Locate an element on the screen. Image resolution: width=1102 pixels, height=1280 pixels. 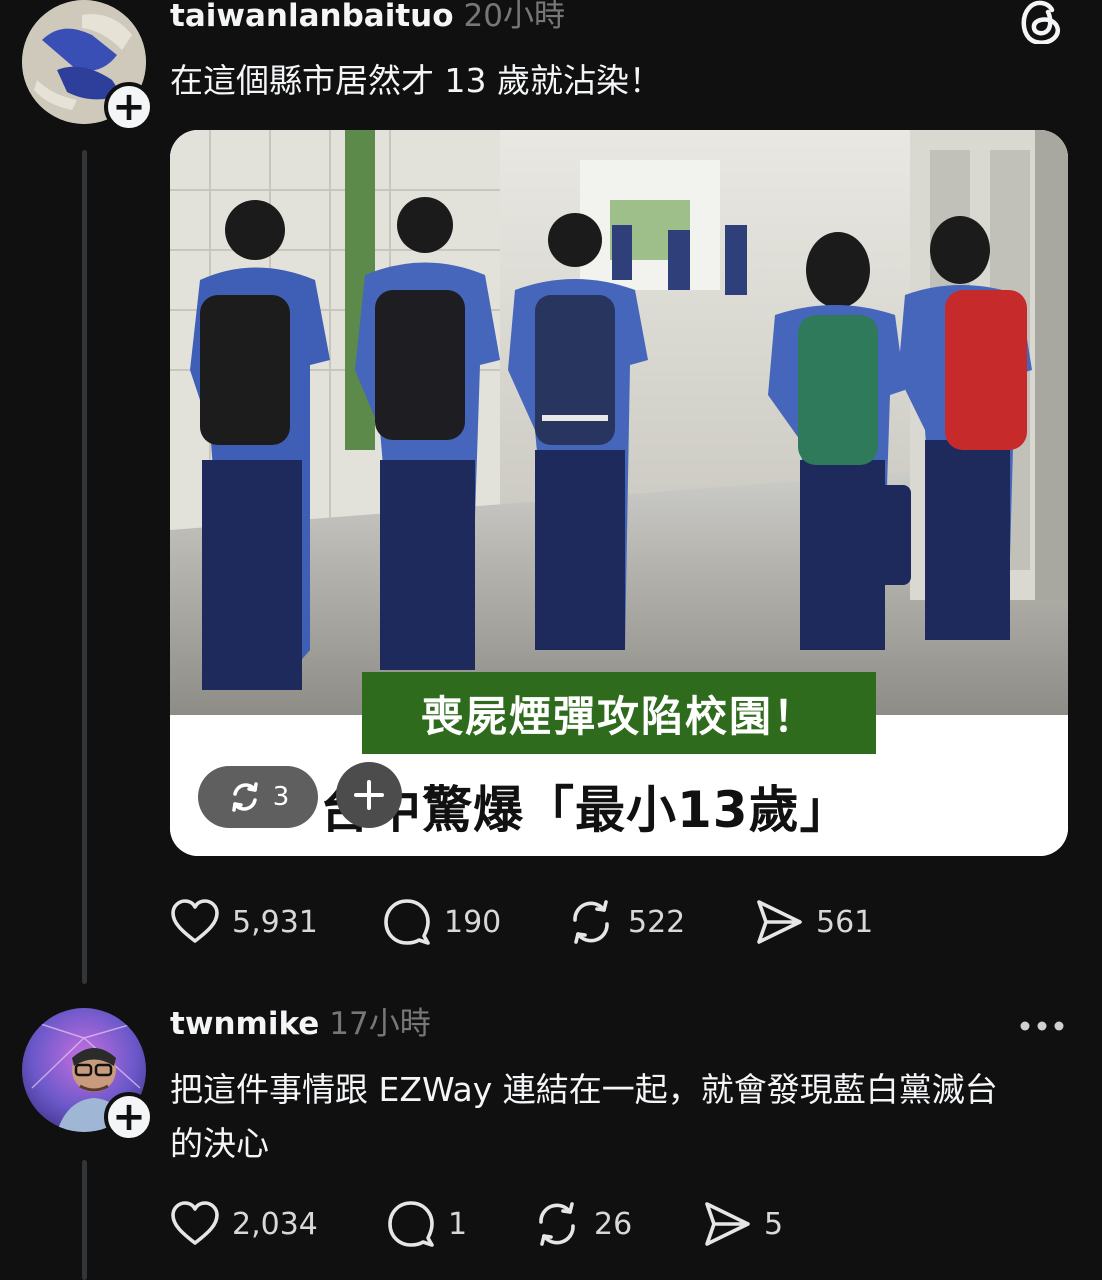
plus-icon is located at coordinates (369, 795).